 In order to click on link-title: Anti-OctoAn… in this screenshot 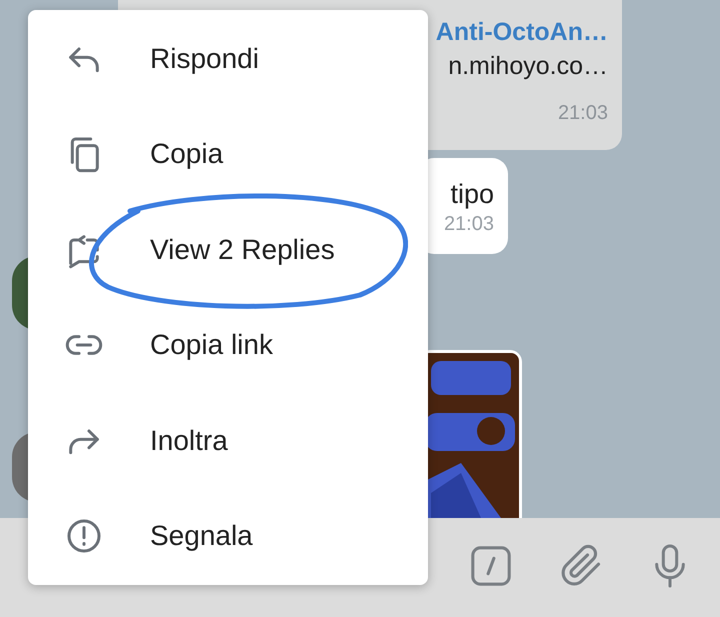, I will do `click(522, 32)`.